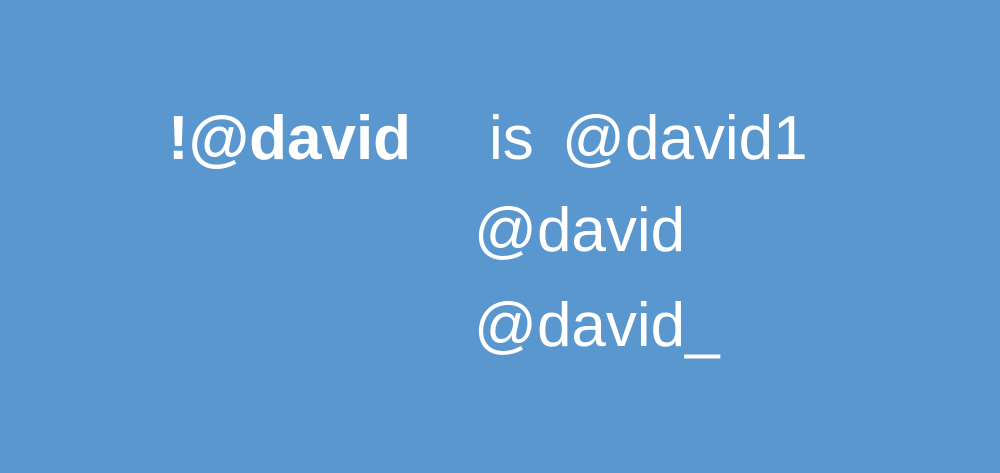 The height and width of the screenshot is (473, 1000). I want to click on matching-handle: @david1, so click(685, 138).